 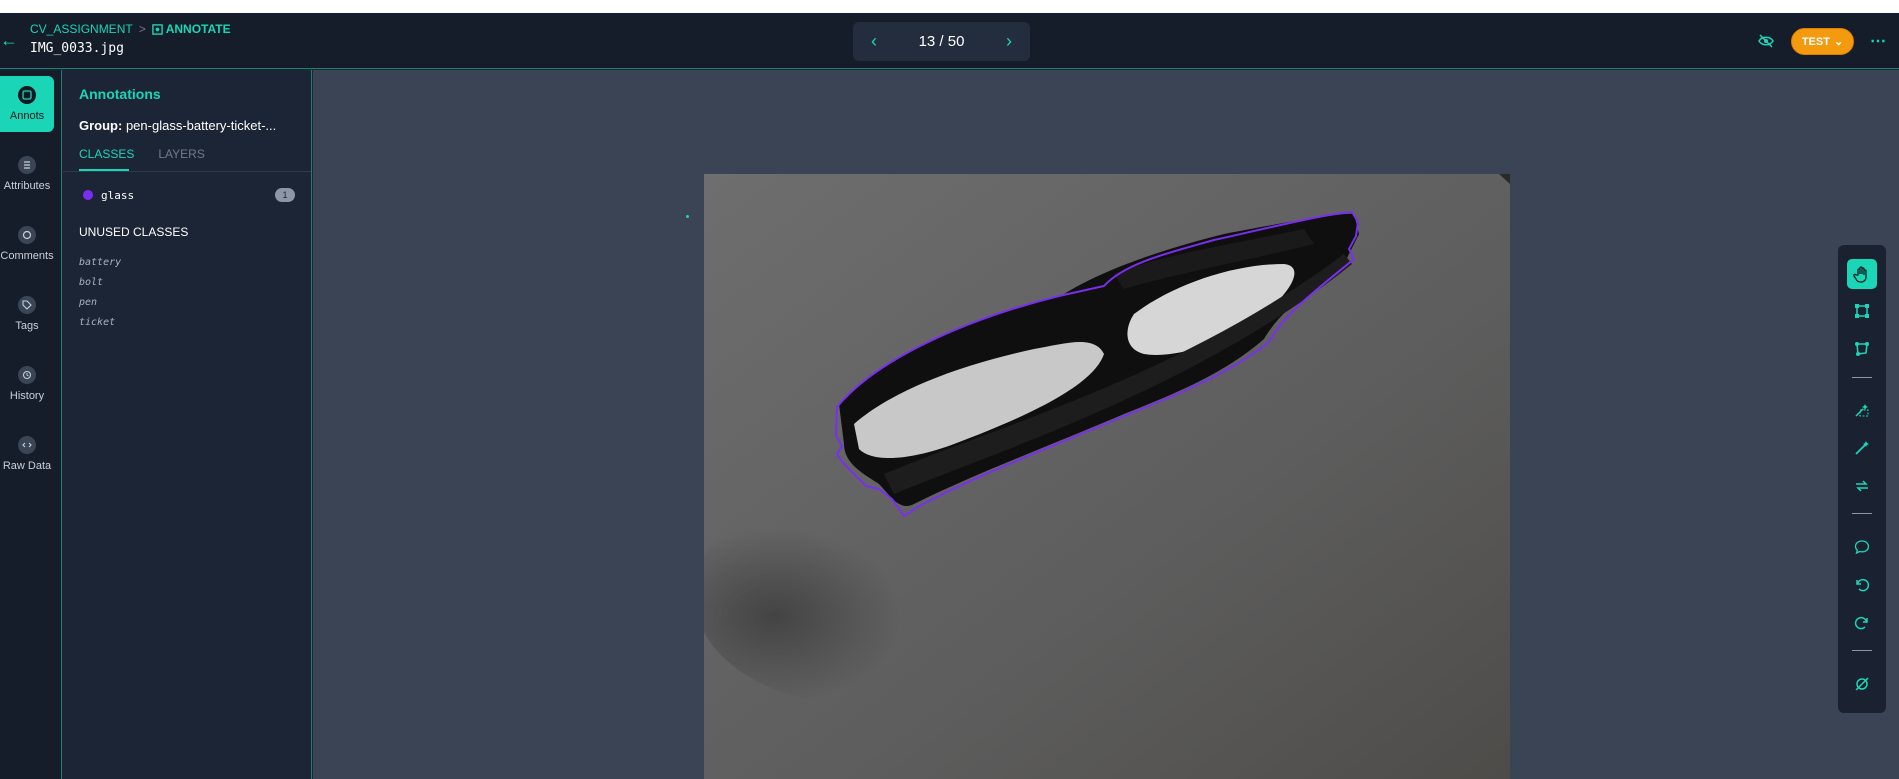 I want to click on smart-select-icon, so click(x=1862, y=410).